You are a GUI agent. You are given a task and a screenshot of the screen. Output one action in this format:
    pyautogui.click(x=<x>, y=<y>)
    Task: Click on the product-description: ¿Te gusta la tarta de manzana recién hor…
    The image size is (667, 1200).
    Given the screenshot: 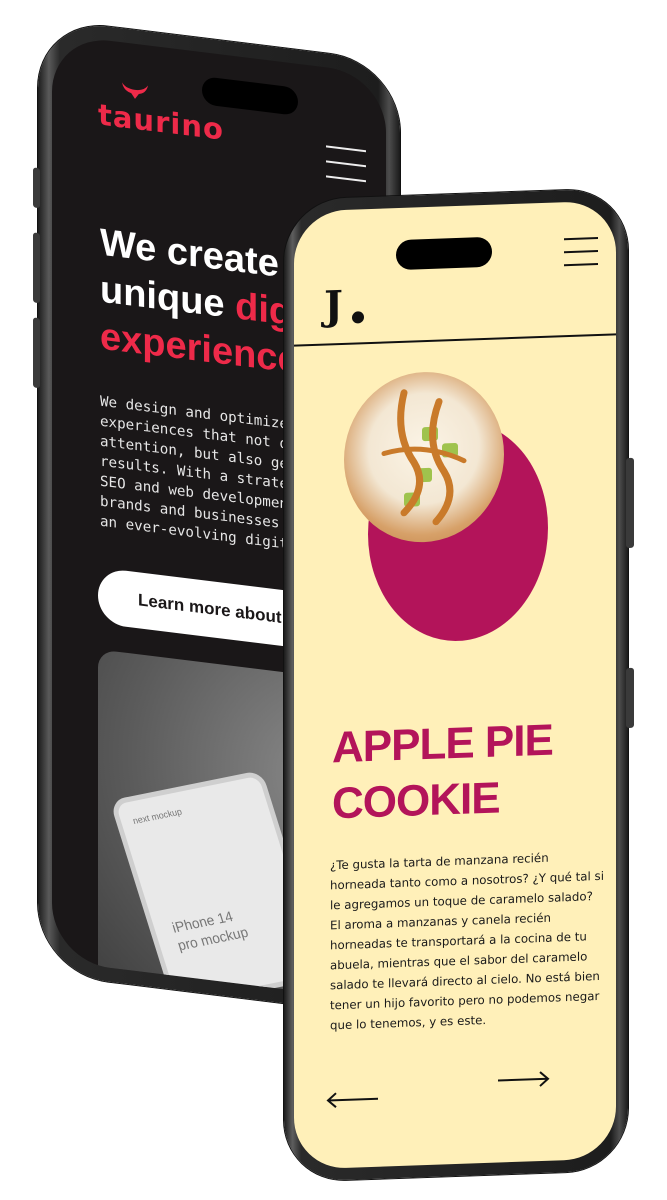 What is the action you would take?
    pyautogui.click(x=467, y=941)
    